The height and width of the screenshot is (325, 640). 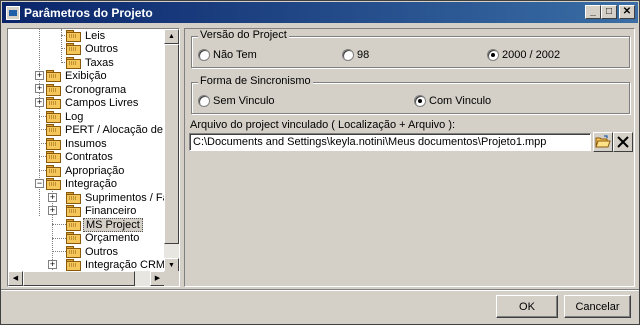 What do you see at coordinates (527, 306) in the screenshot?
I see `ok-button: OK` at bounding box center [527, 306].